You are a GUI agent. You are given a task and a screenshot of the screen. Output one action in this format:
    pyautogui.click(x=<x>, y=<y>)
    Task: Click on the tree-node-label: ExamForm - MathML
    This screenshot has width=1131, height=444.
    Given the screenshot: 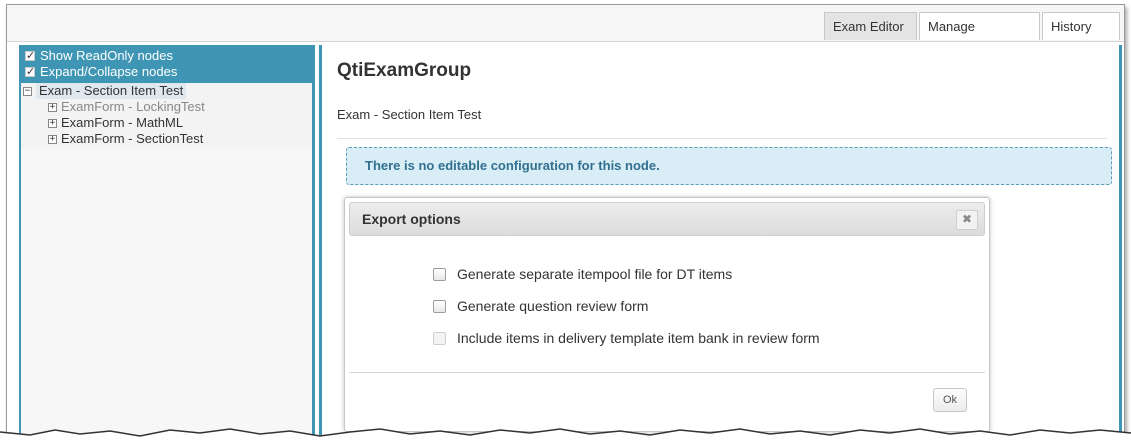 What is the action you would take?
    pyautogui.click(x=122, y=123)
    